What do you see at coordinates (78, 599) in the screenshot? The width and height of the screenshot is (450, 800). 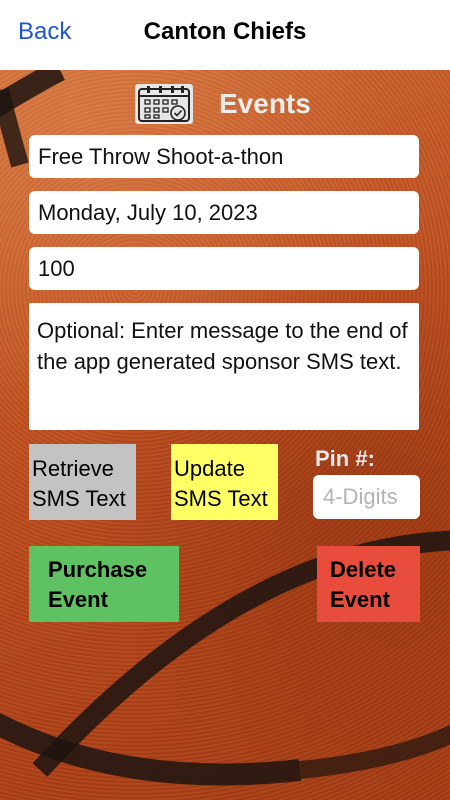 I see `purchase-button-line2: Event` at bounding box center [78, 599].